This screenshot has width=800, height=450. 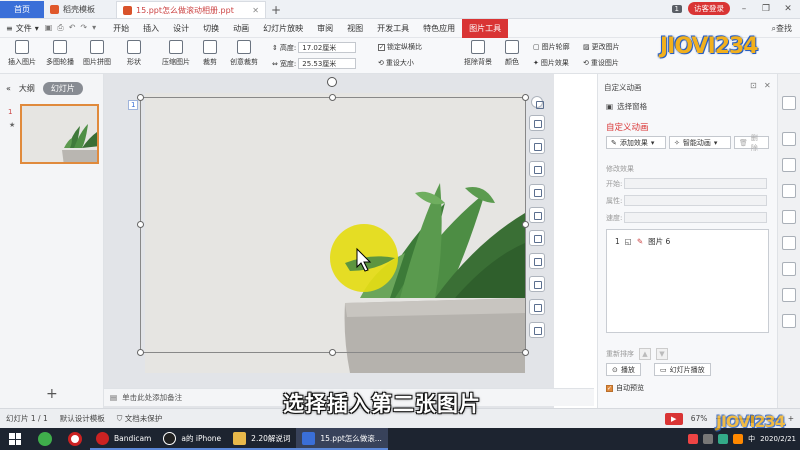 I want to click on clock: 2020/2/21, so click(x=778, y=439).